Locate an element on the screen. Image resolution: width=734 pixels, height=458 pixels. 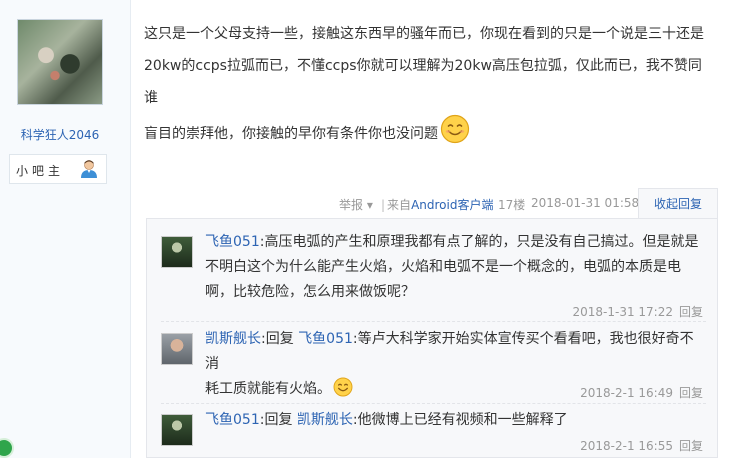
reply-mention: 飞鱼051 is located at coordinates (325, 339).